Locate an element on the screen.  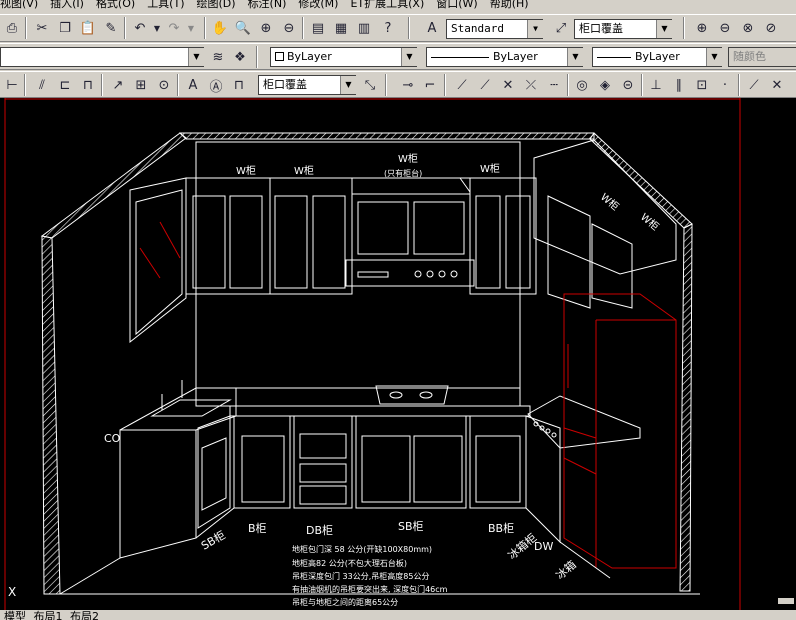
snap-tangent-icon: ⊝ is located at coordinates (628, 85).